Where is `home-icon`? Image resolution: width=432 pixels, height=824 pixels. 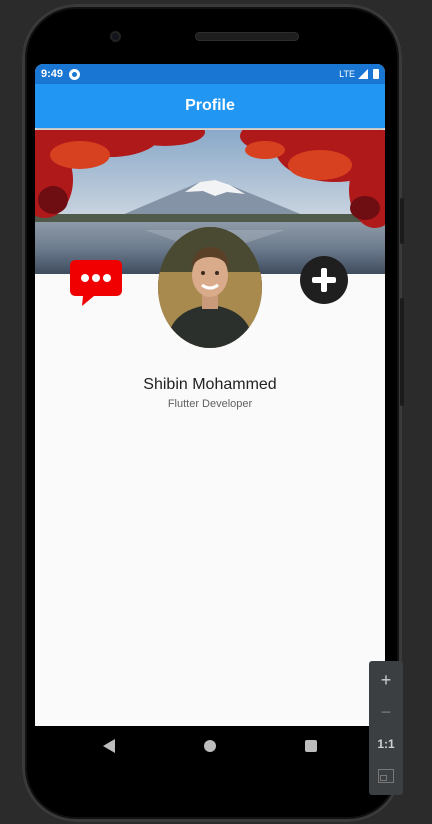 home-icon is located at coordinates (210, 746).